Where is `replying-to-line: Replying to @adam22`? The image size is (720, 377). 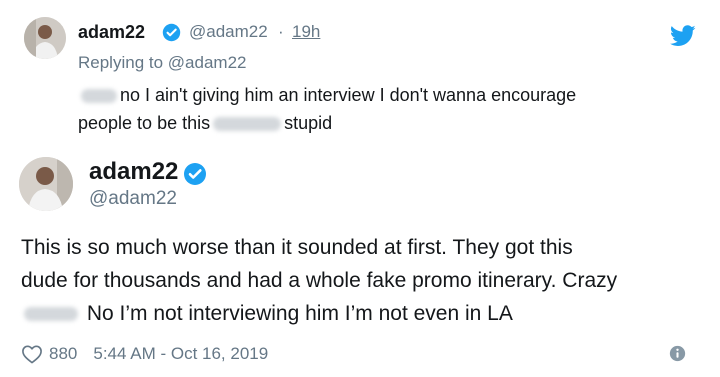
replying-to-line: Replying to @adam22 is located at coordinates (162, 63).